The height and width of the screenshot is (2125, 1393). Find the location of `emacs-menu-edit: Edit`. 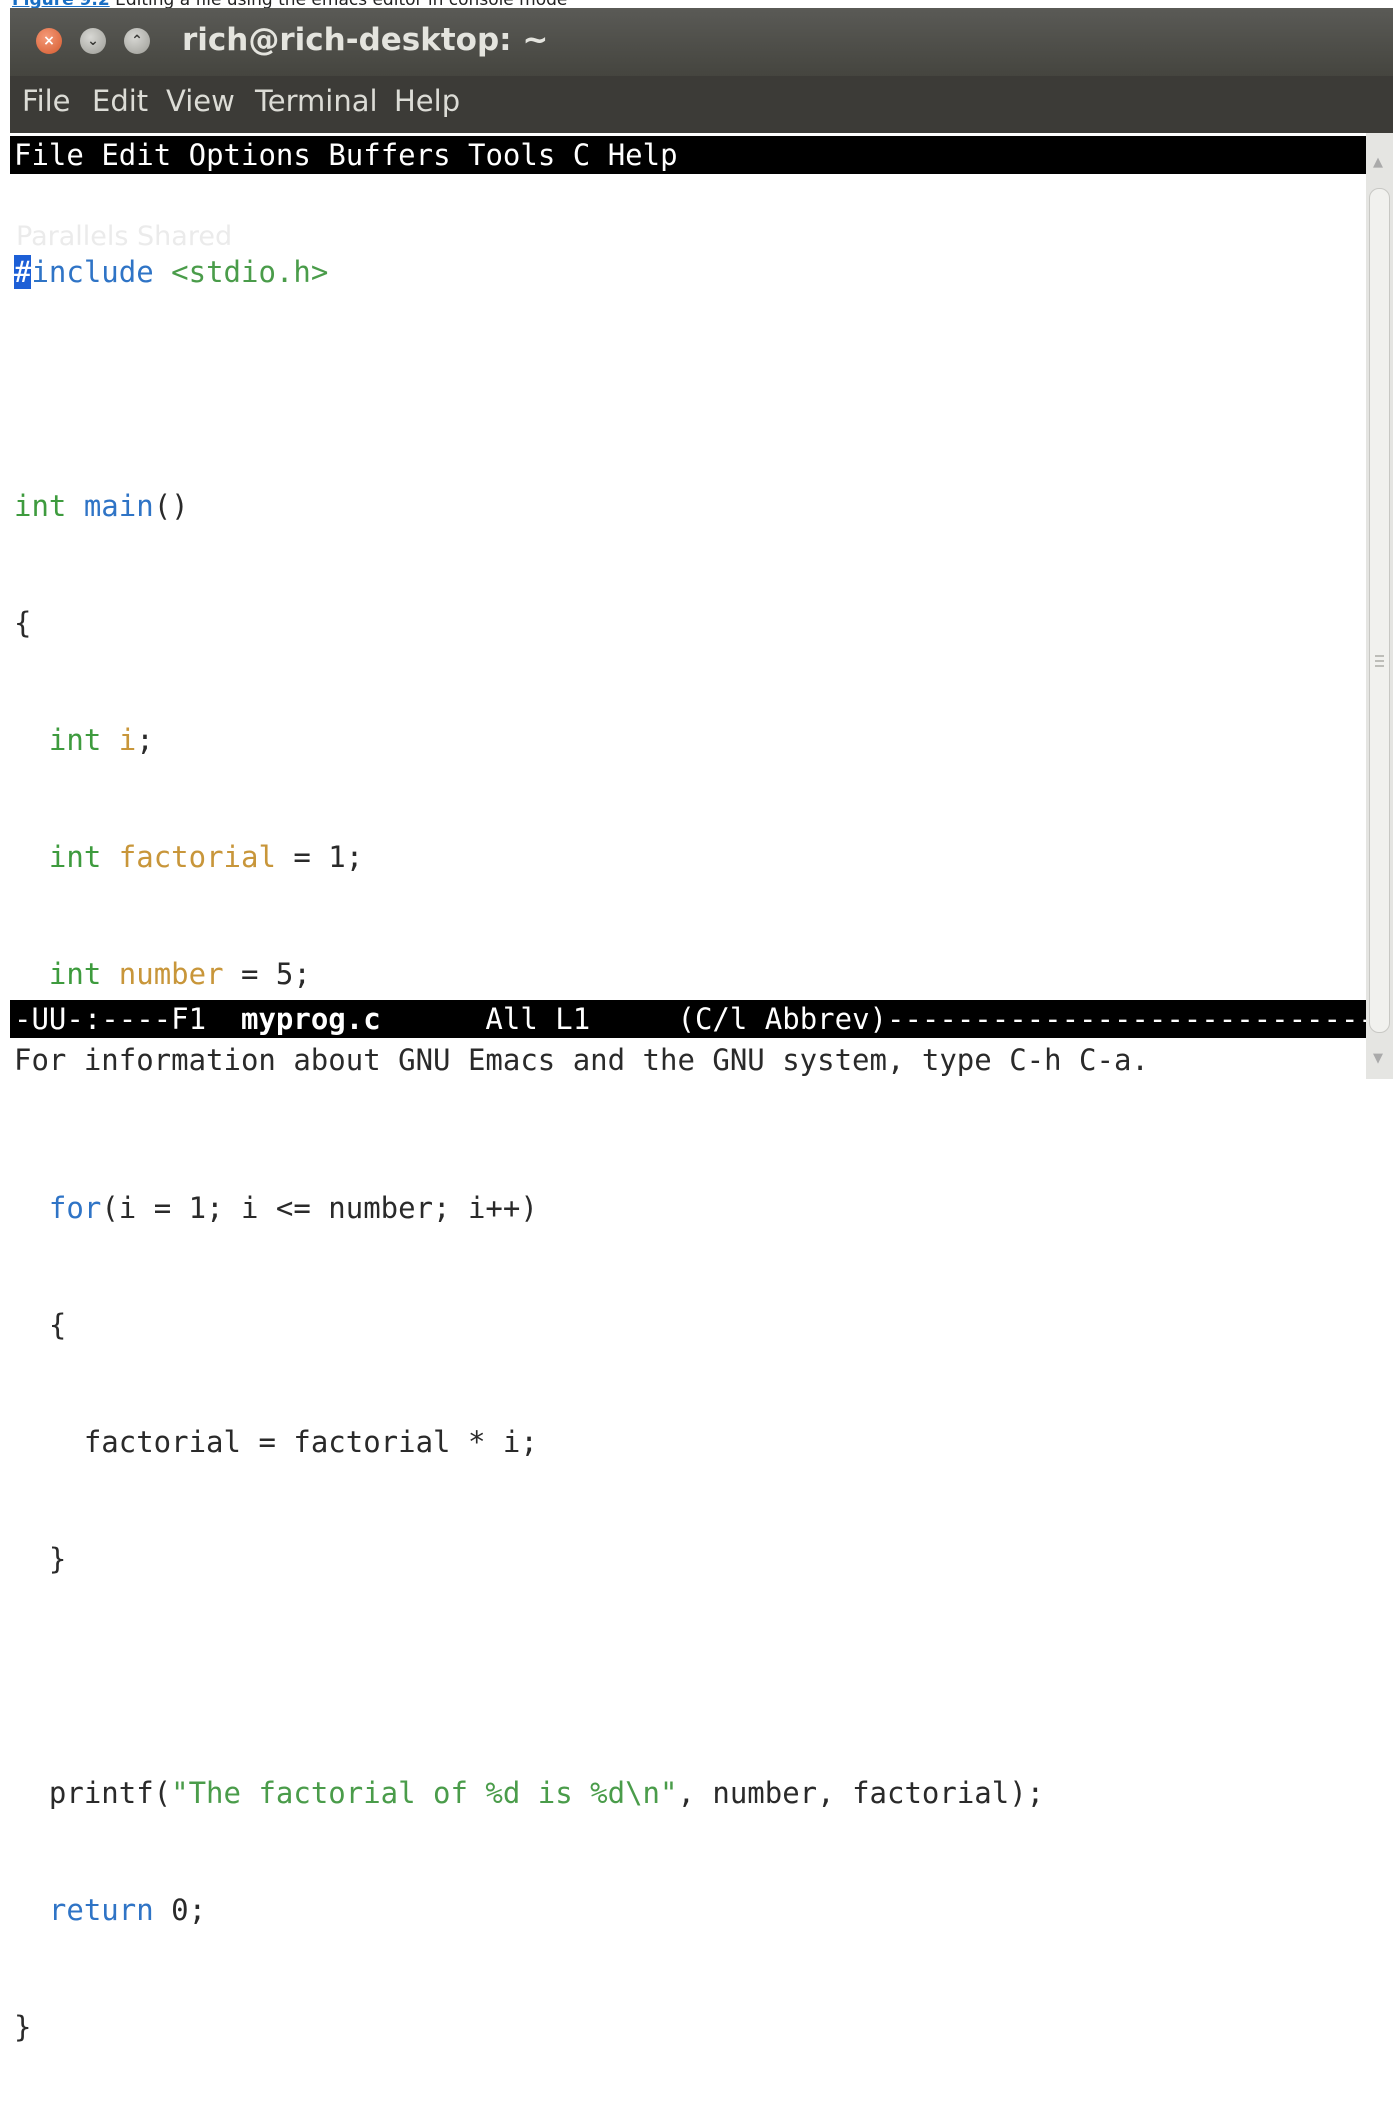

emacs-menu-edit: Edit is located at coordinates (136, 155).